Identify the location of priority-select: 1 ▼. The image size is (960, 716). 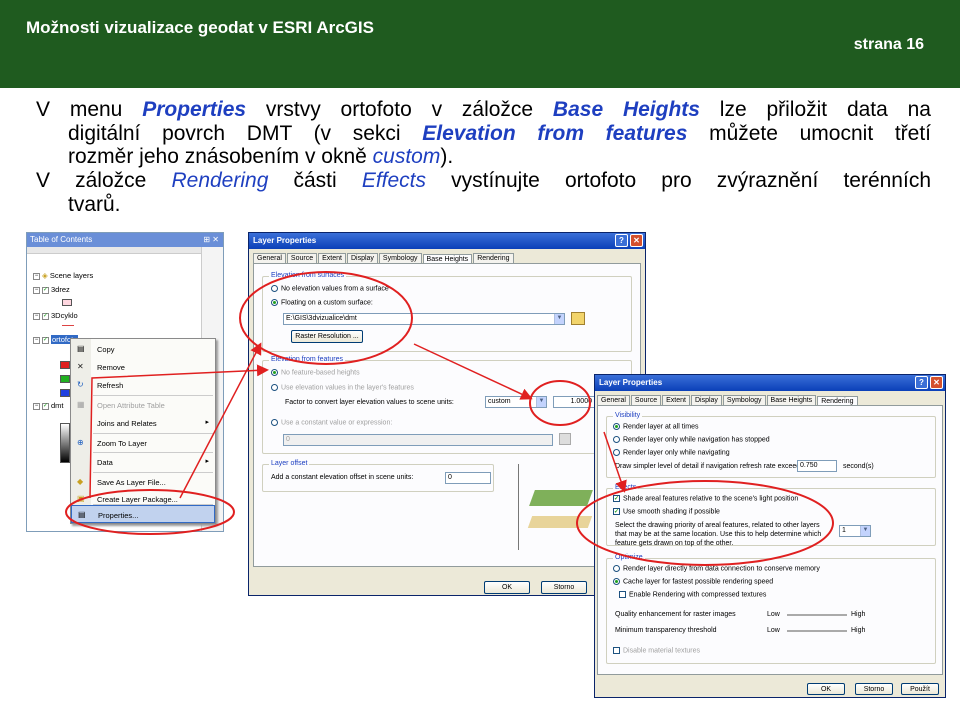
(855, 531).